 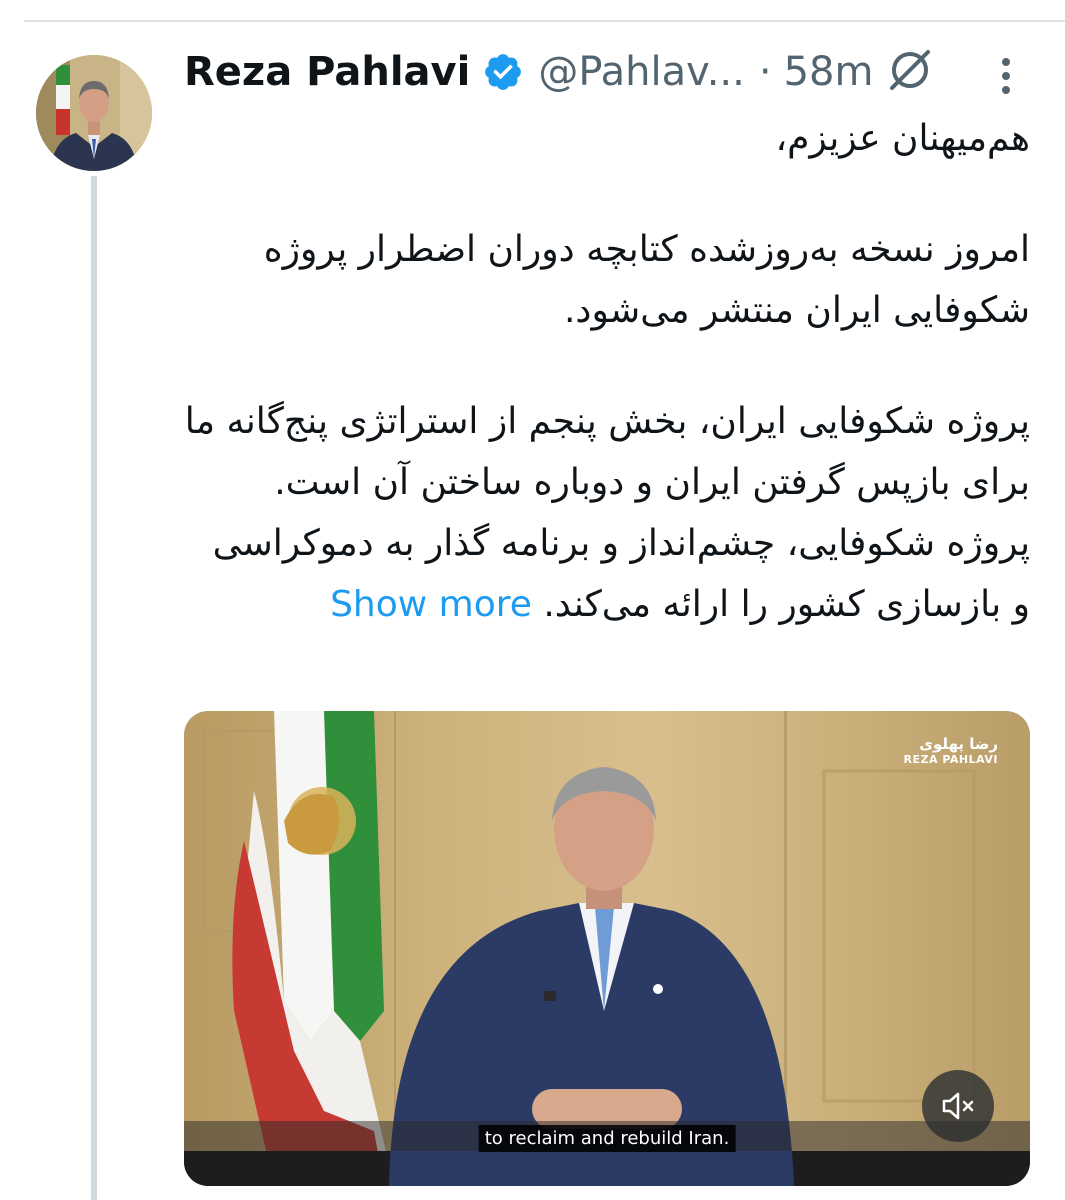 What do you see at coordinates (1006, 76) in the screenshot?
I see `more-vertical-icon` at bounding box center [1006, 76].